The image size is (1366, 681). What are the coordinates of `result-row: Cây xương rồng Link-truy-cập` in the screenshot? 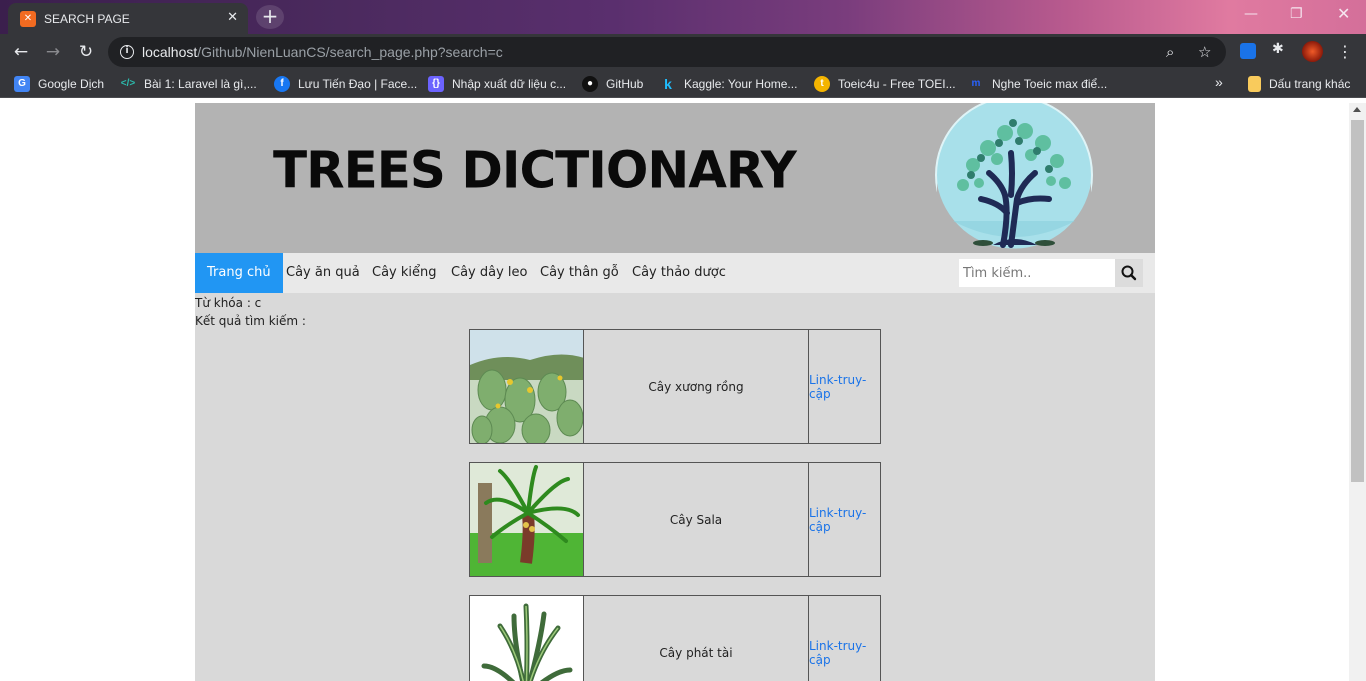 It's located at (675, 386).